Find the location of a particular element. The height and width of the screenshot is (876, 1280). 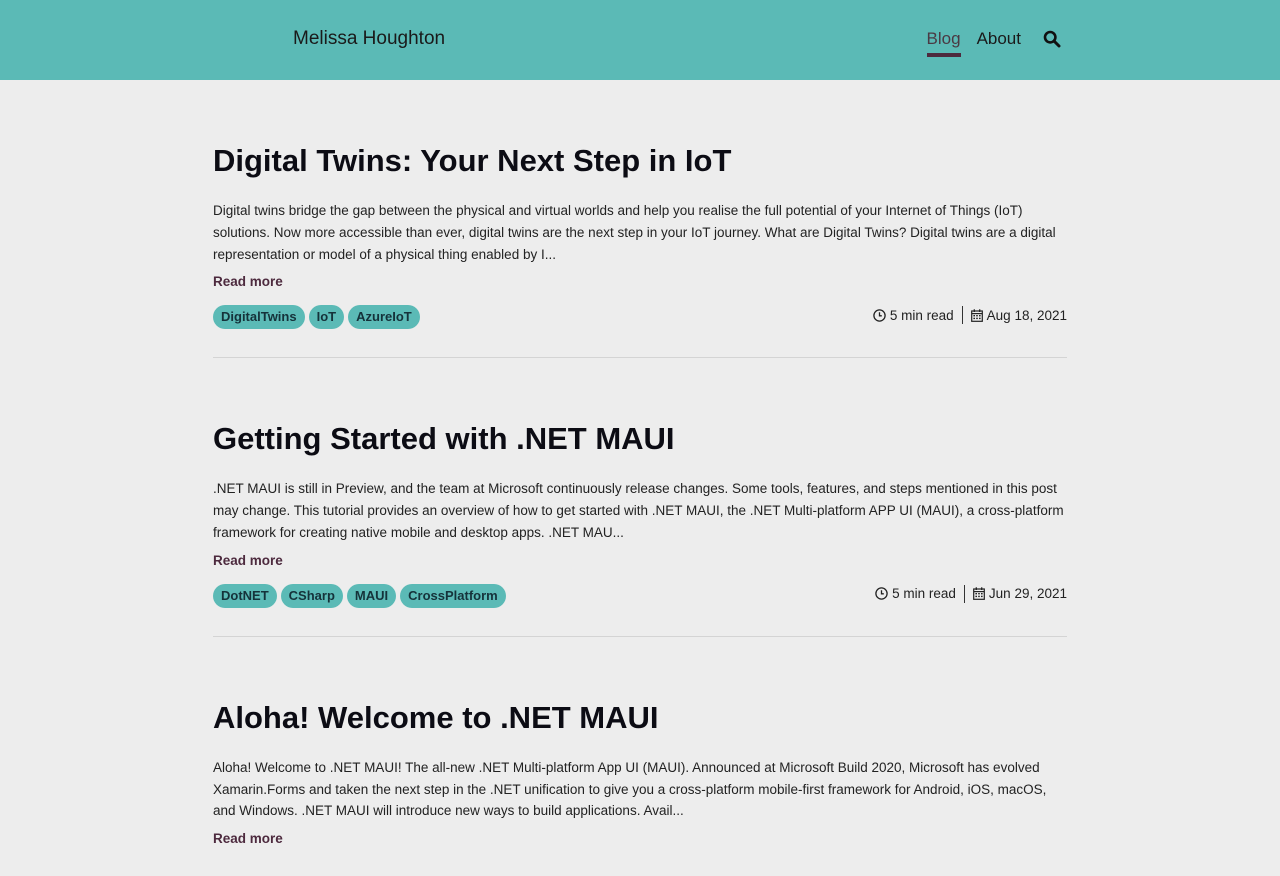

tag-badge: DotNET is located at coordinates (245, 595).